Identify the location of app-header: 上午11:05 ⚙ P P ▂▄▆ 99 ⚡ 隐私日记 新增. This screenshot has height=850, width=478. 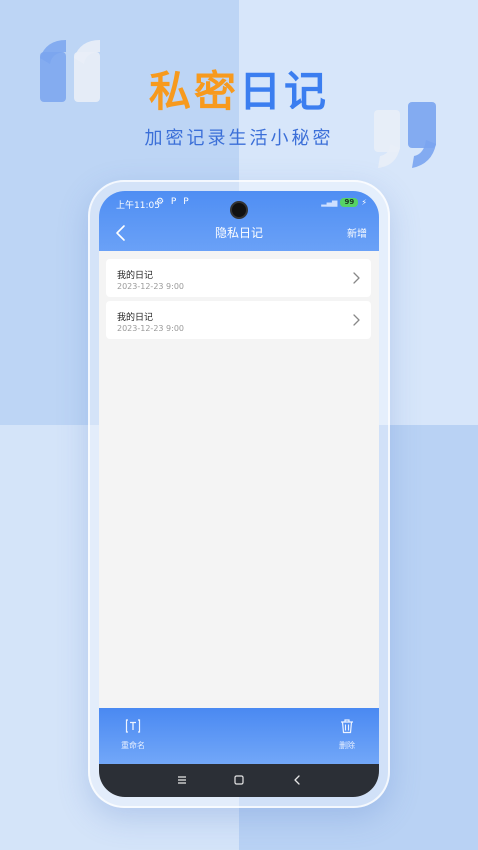
(239, 221).